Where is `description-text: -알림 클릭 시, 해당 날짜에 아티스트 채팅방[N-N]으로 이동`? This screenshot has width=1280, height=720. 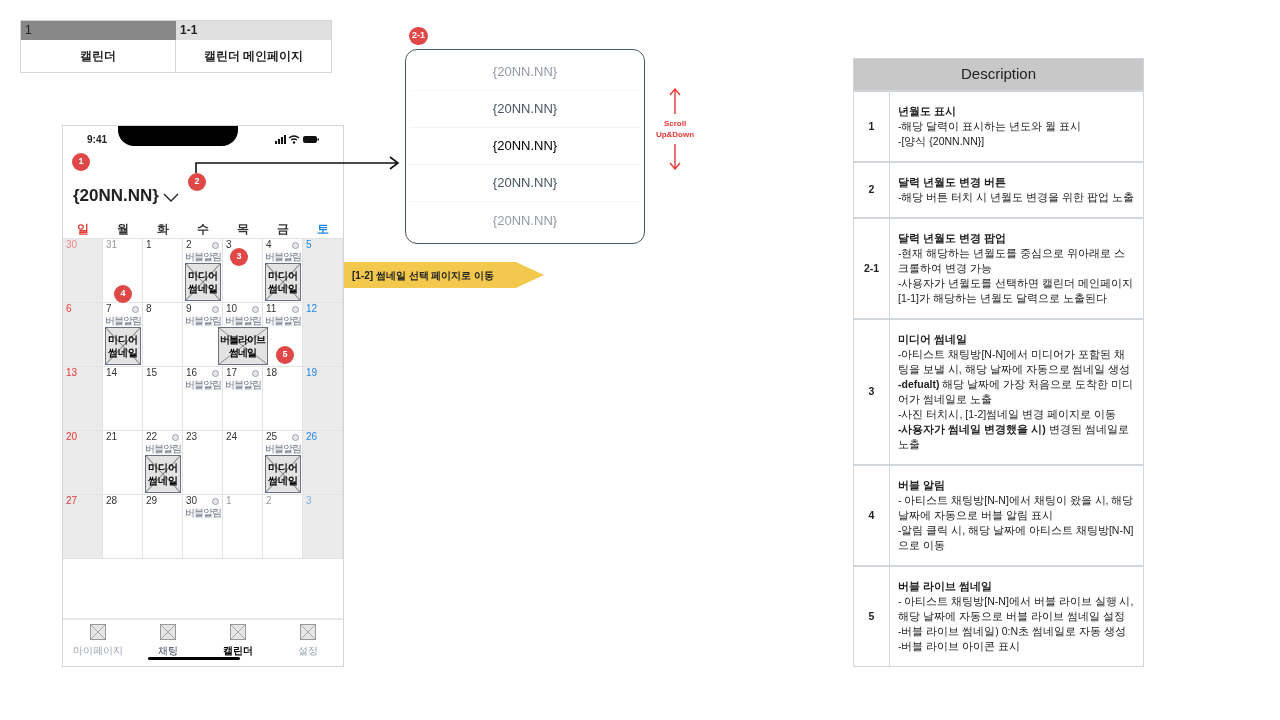 description-text: -알림 클릭 시, 해당 날짜에 아티스트 채팅방[N-N]으로 이동 is located at coordinates (1016, 538).